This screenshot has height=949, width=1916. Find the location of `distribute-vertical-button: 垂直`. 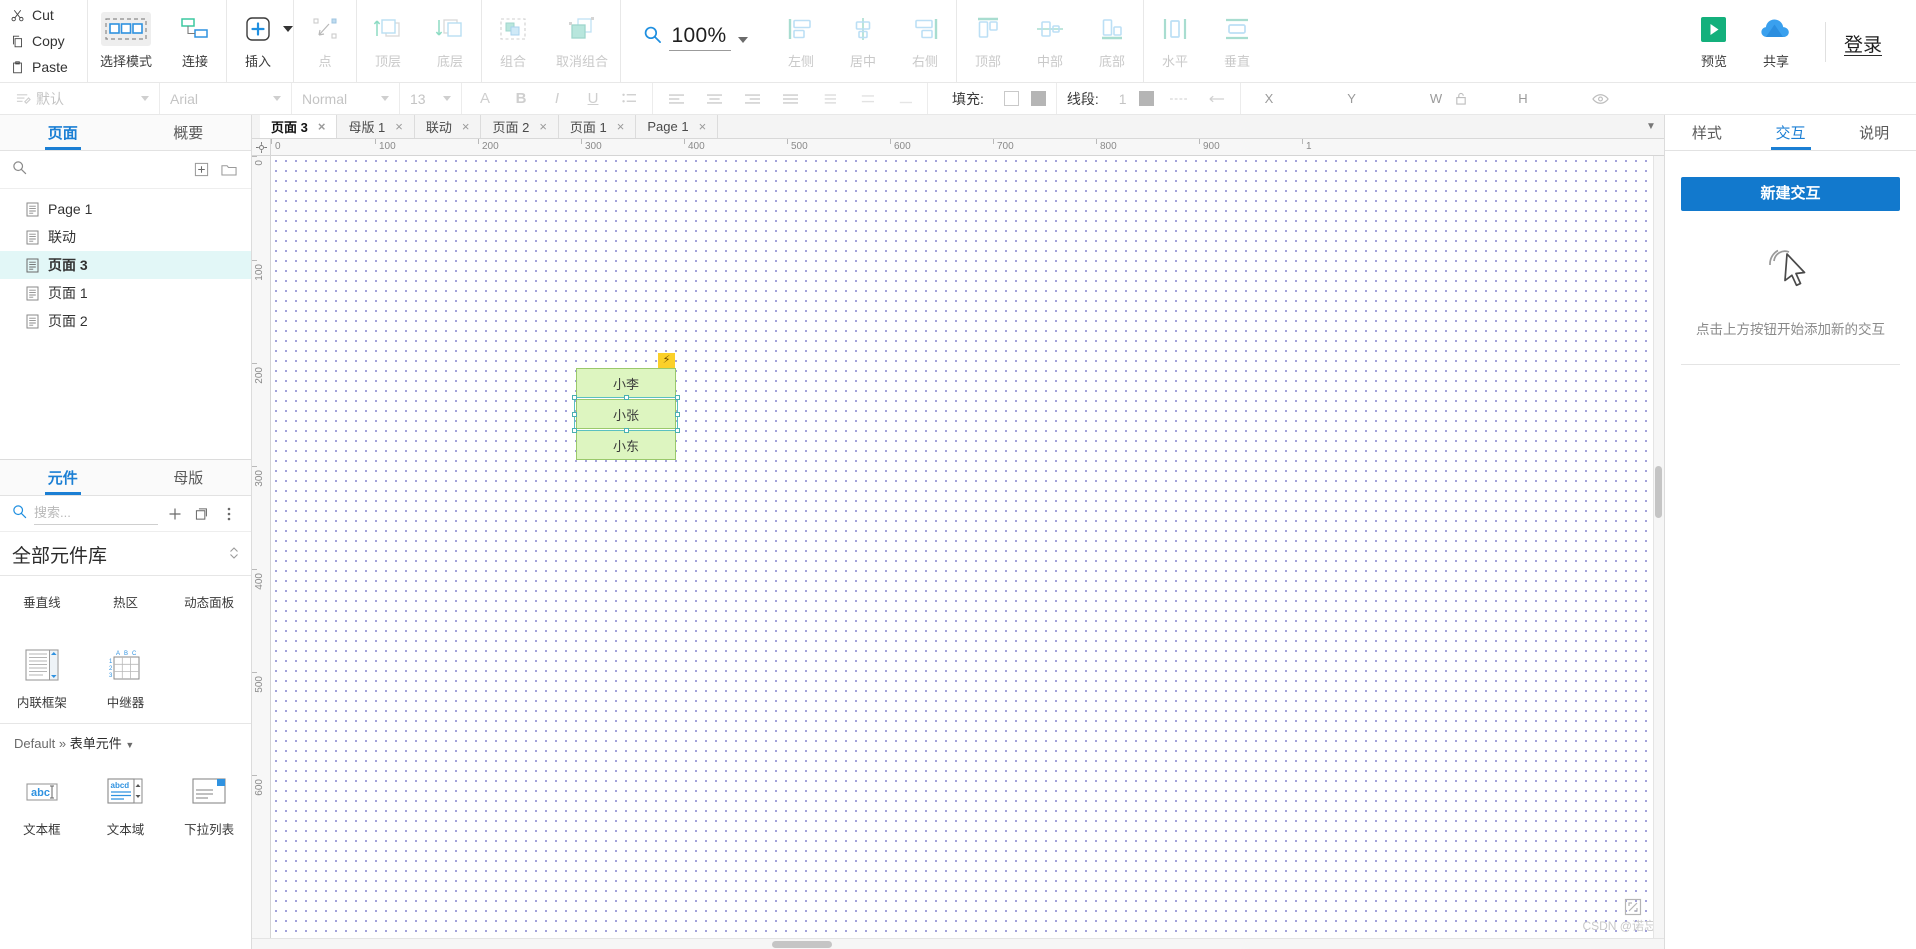

distribute-vertical-button: 垂直 is located at coordinates (1237, 39).